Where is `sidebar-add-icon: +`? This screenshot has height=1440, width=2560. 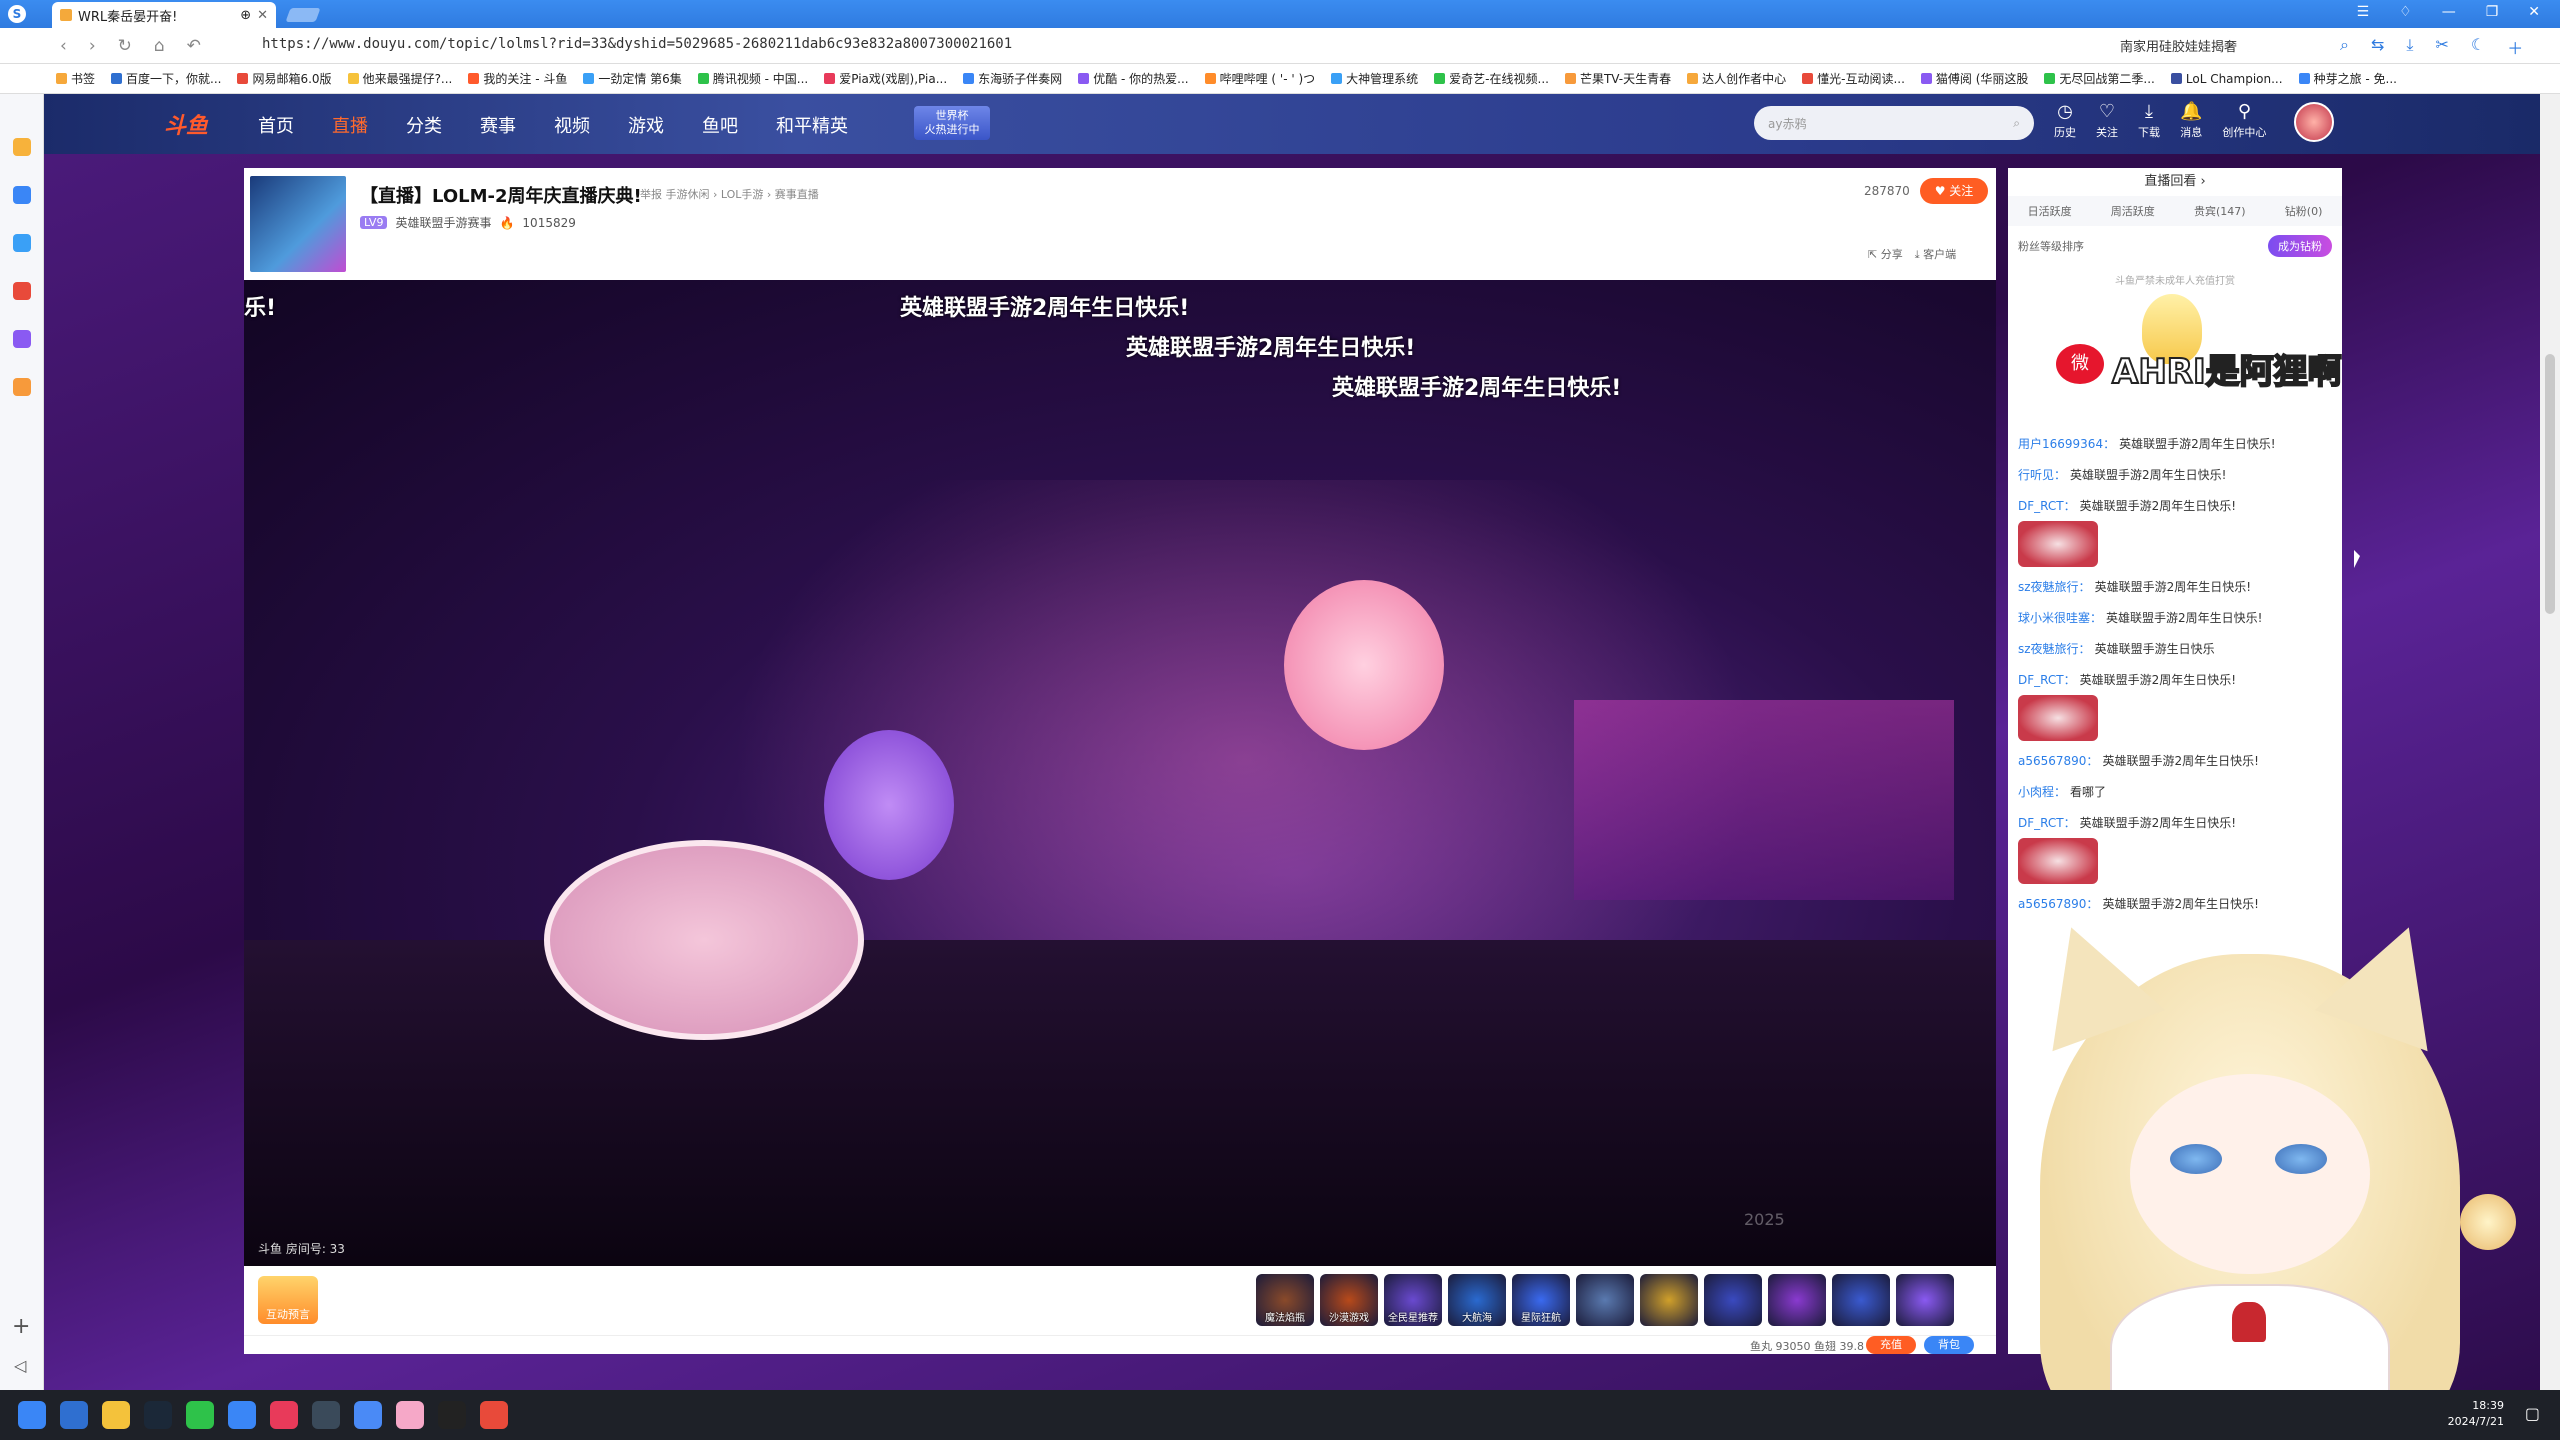
sidebar-add-icon: + is located at coordinates (21, 1326).